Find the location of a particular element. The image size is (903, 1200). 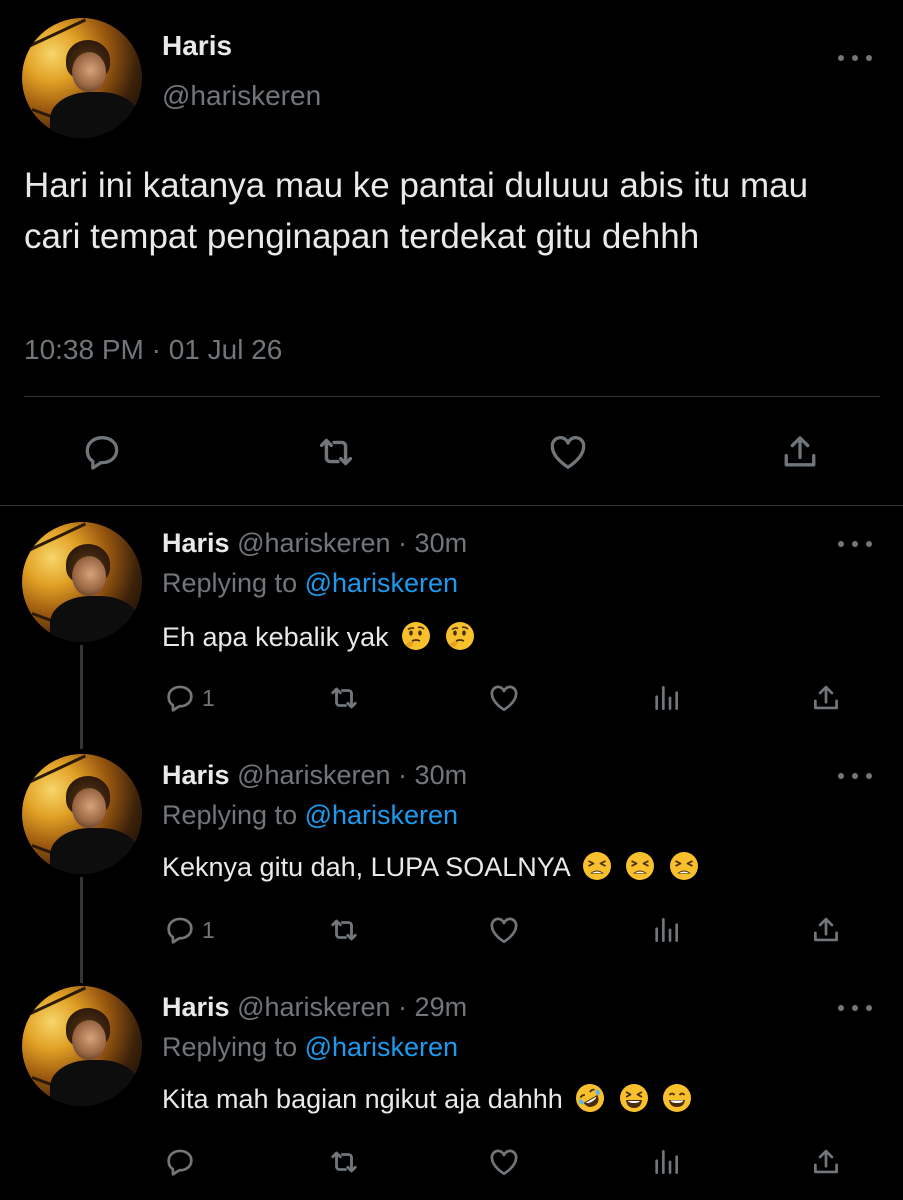

reply-text-container: Keknya gitu dah, LUPA SOALNYA is located at coordinates (431, 866).